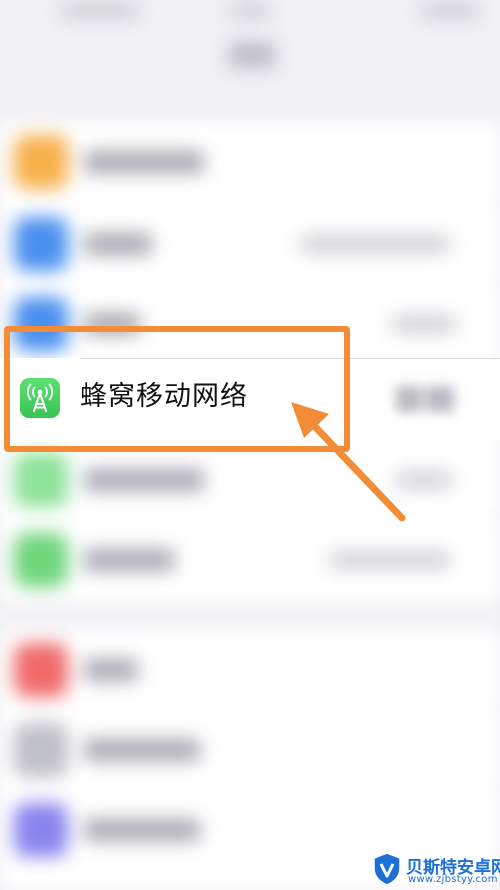 The width and height of the screenshot is (500, 890). What do you see at coordinates (427, 399) in the screenshot?
I see `cellular-row-value-blurred` at bounding box center [427, 399].